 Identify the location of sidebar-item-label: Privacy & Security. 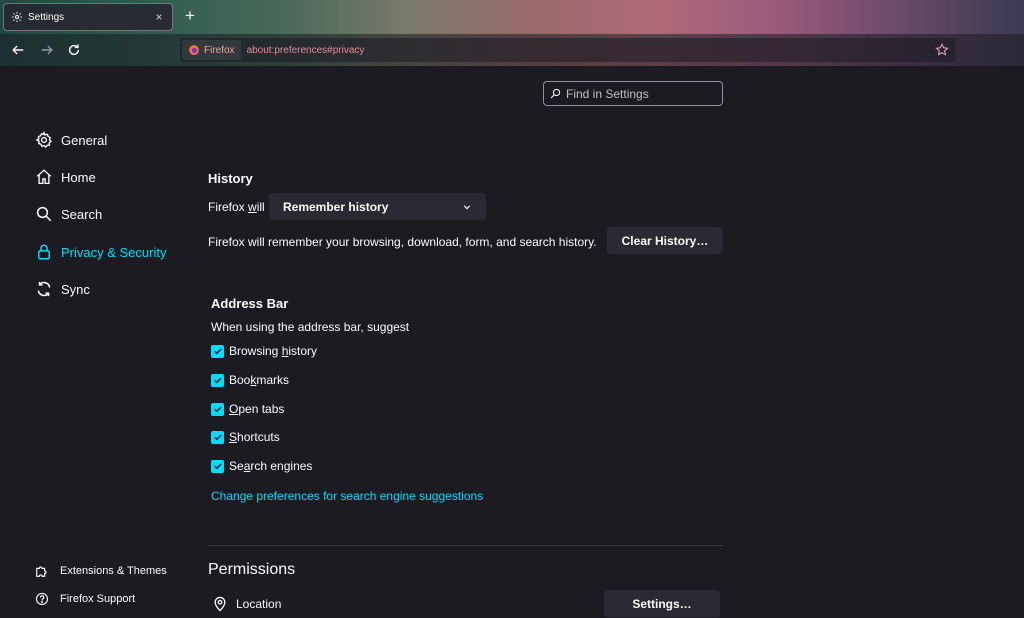
(114, 252).